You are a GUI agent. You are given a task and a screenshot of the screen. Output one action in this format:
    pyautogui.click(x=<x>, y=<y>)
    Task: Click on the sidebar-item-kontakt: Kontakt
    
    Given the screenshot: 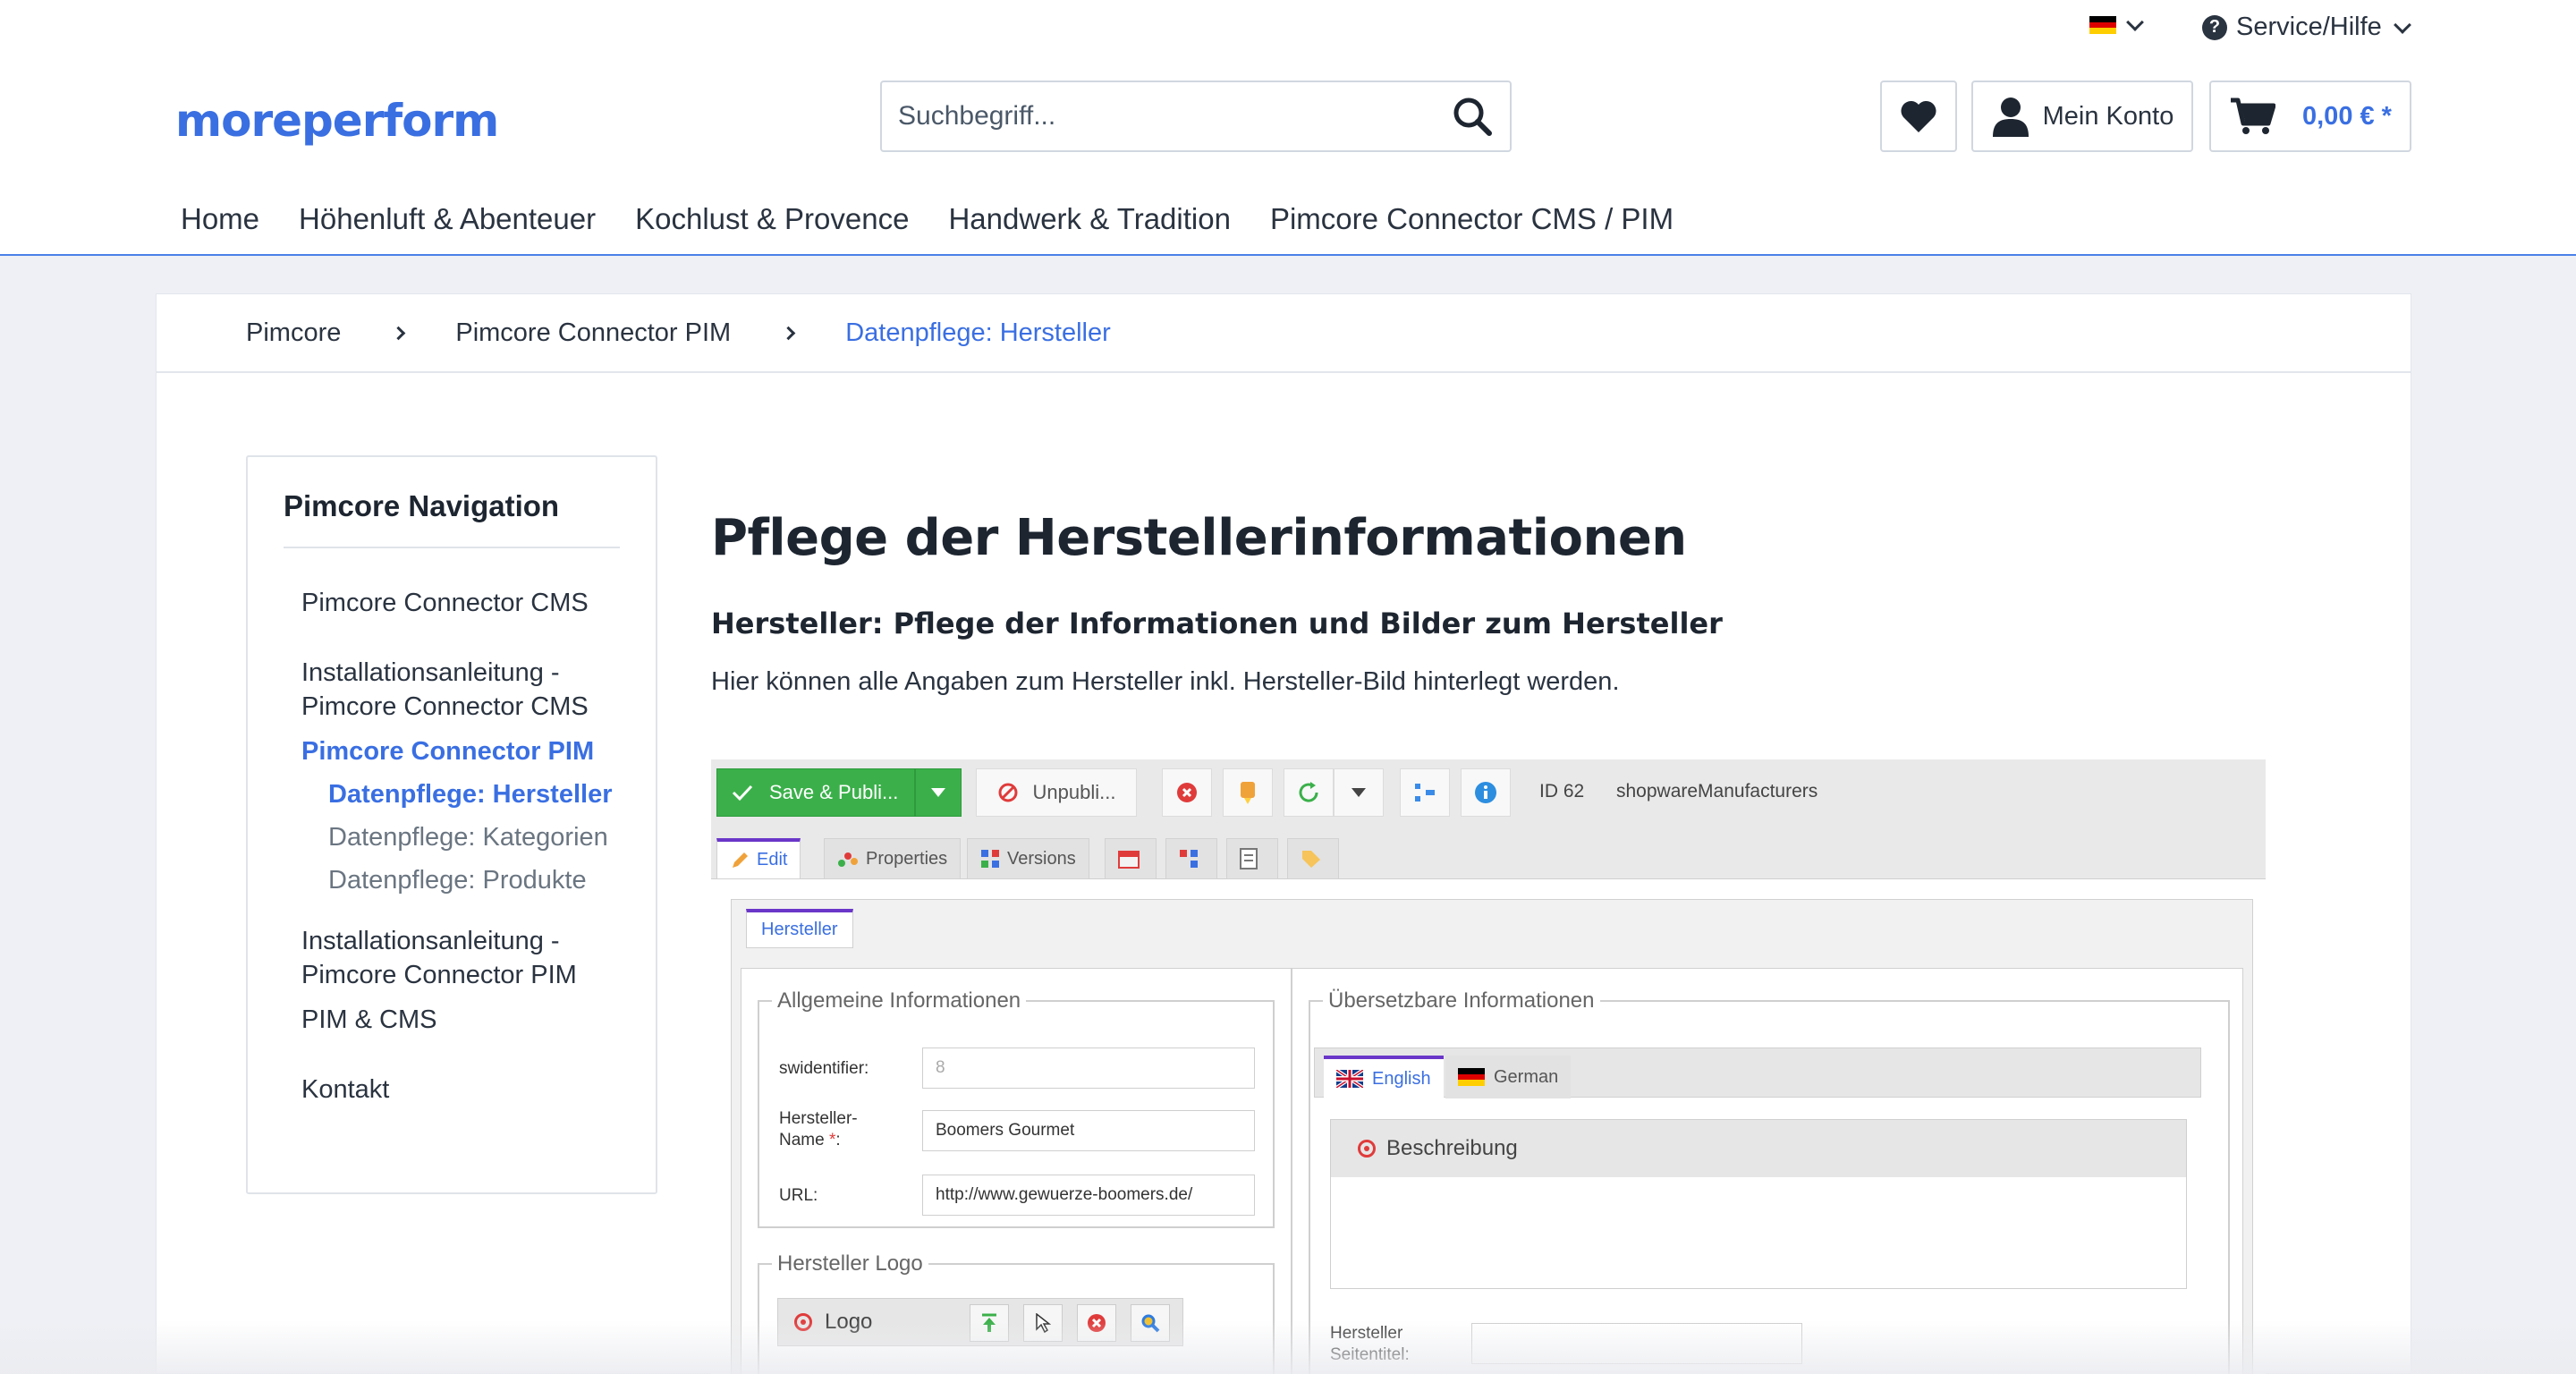 What is the action you would take?
    pyautogui.click(x=462, y=1090)
    